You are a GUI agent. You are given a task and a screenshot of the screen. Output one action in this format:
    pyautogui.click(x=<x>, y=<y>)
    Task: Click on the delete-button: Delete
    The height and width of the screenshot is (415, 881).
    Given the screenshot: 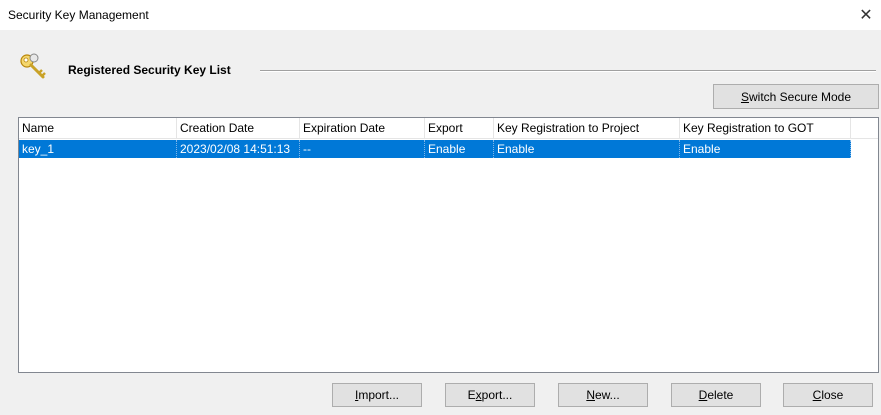 What is the action you would take?
    pyautogui.click(x=716, y=395)
    